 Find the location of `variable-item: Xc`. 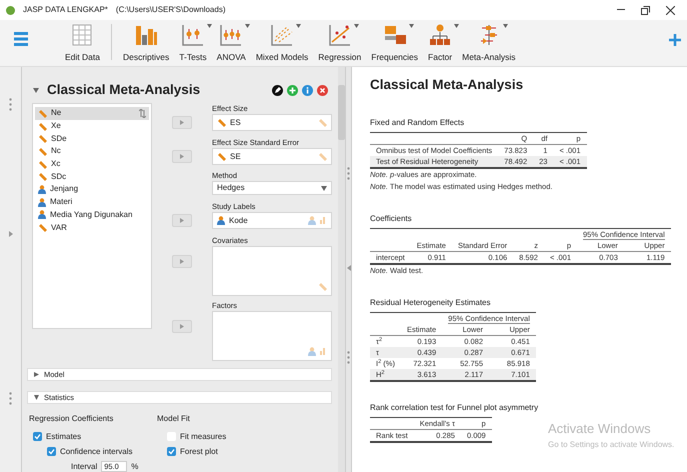

variable-item: Xc is located at coordinates (92, 164).